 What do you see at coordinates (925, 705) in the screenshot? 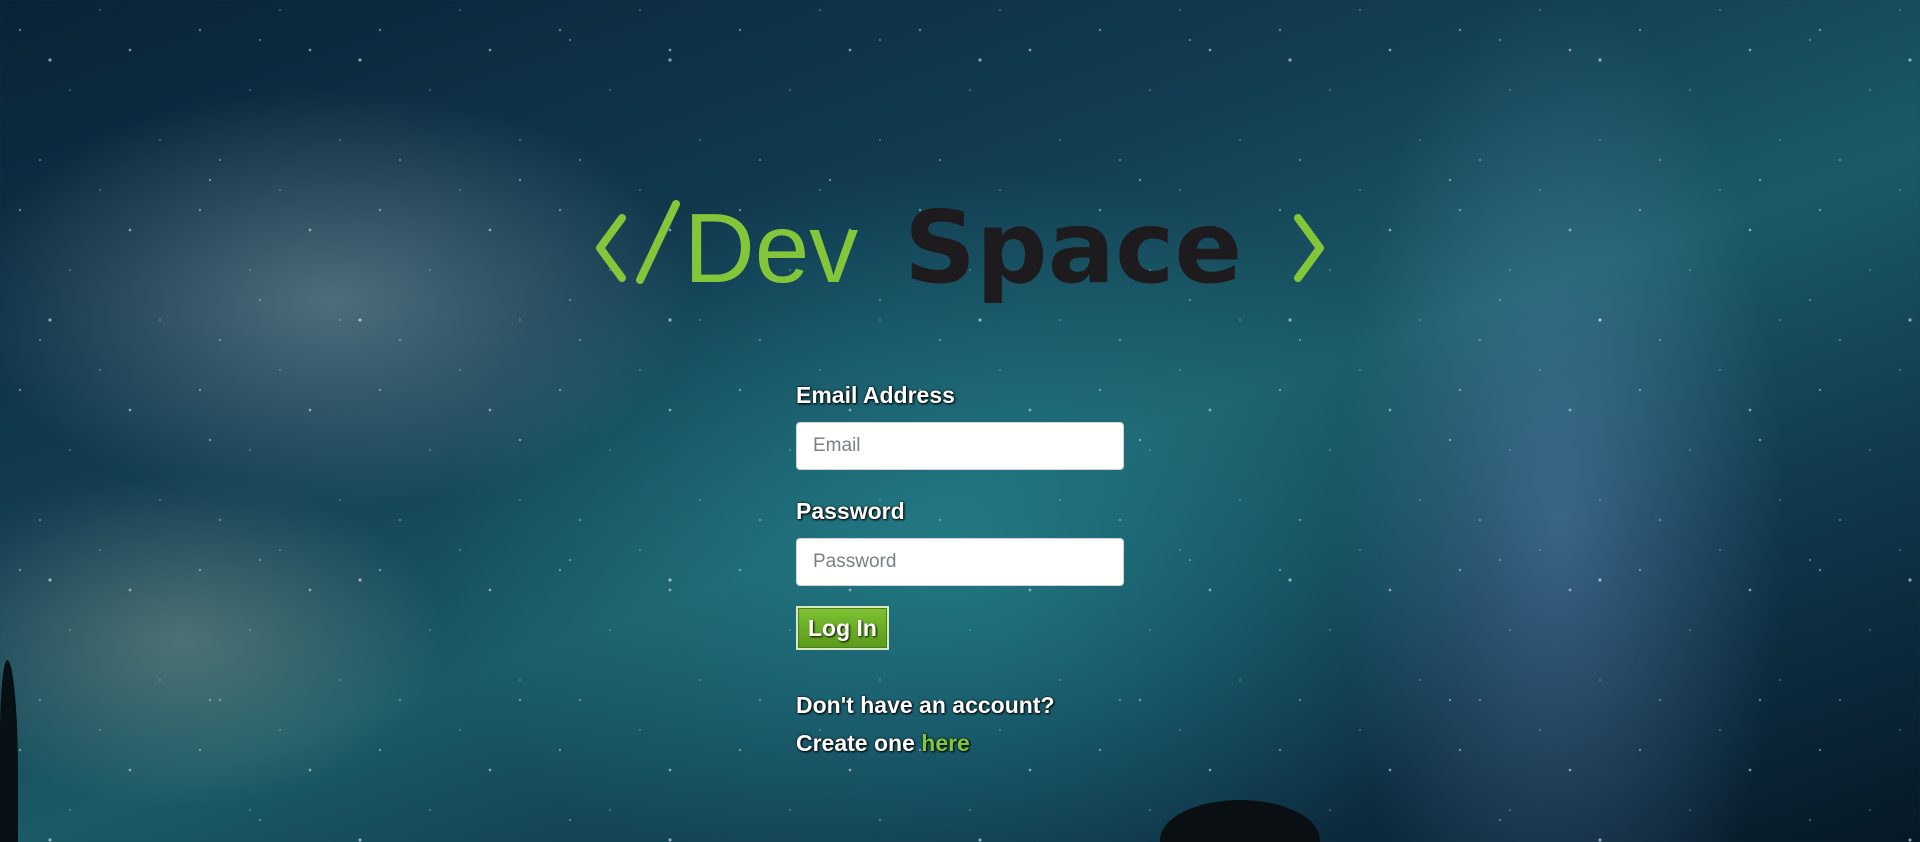
I see `signup-question: Don't have an account?` at bounding box center [925, 705].